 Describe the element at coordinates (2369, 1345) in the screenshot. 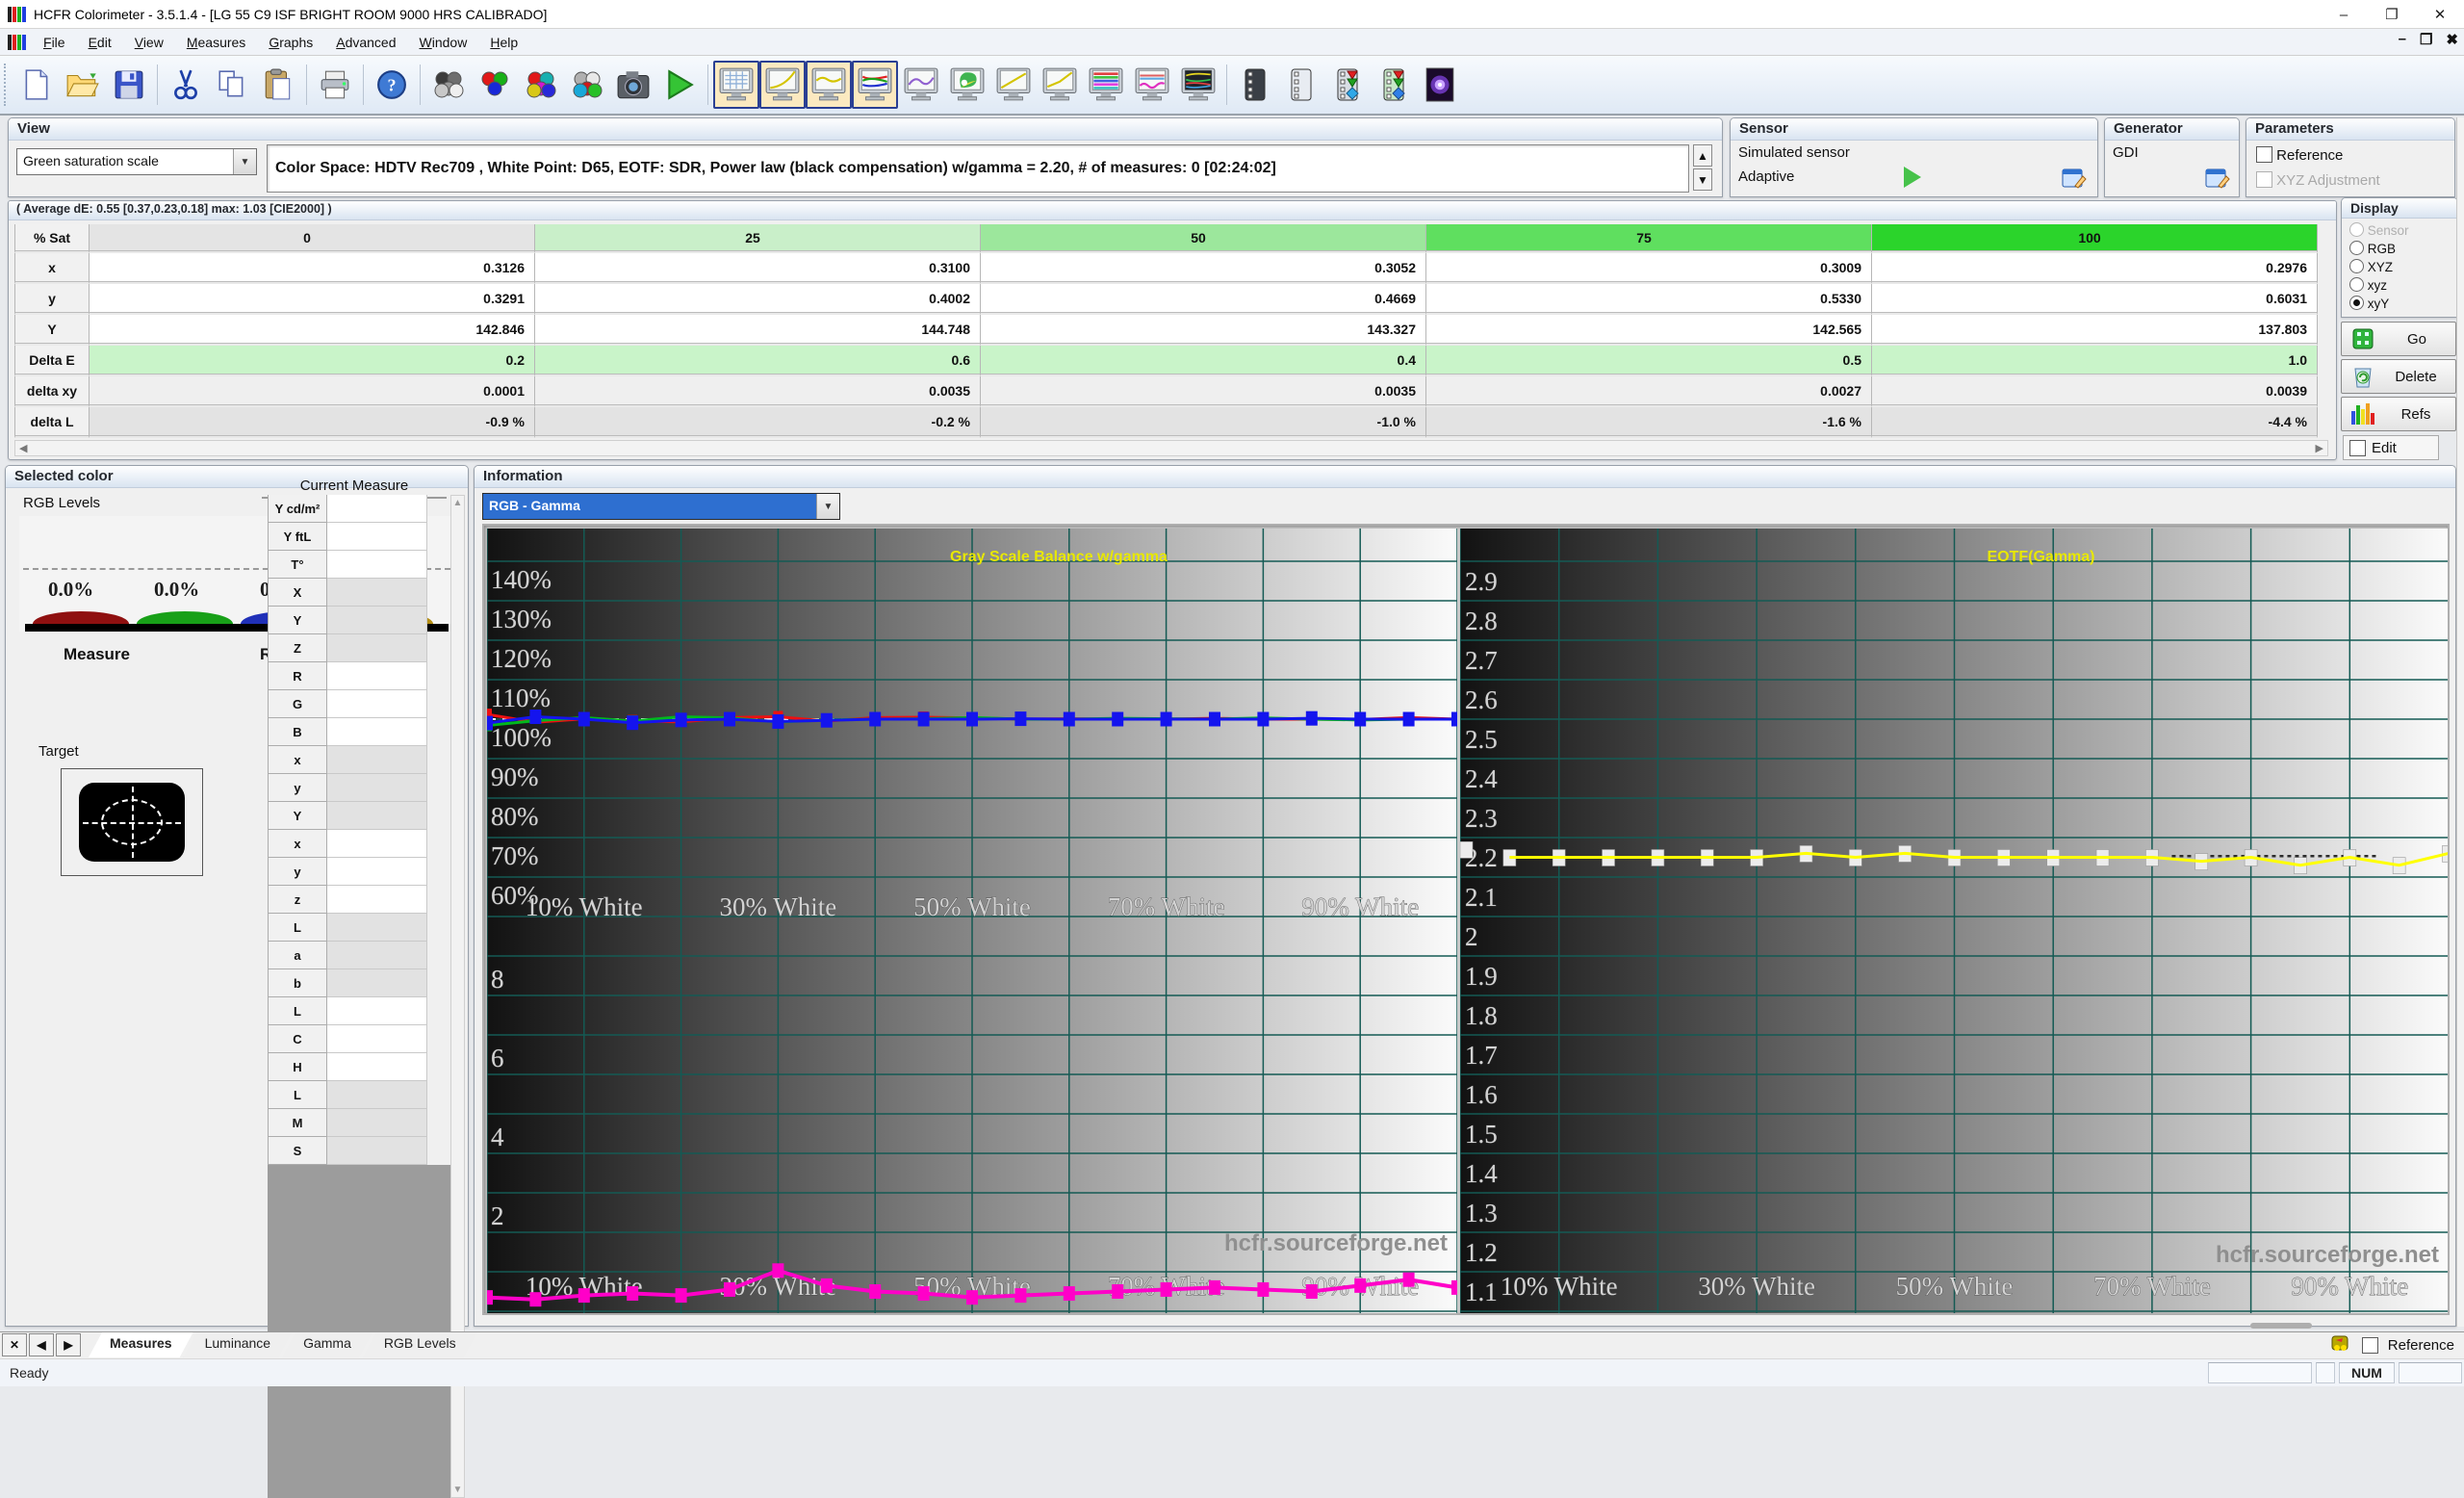

I see `statusbar-reference-checkbox` at that location.